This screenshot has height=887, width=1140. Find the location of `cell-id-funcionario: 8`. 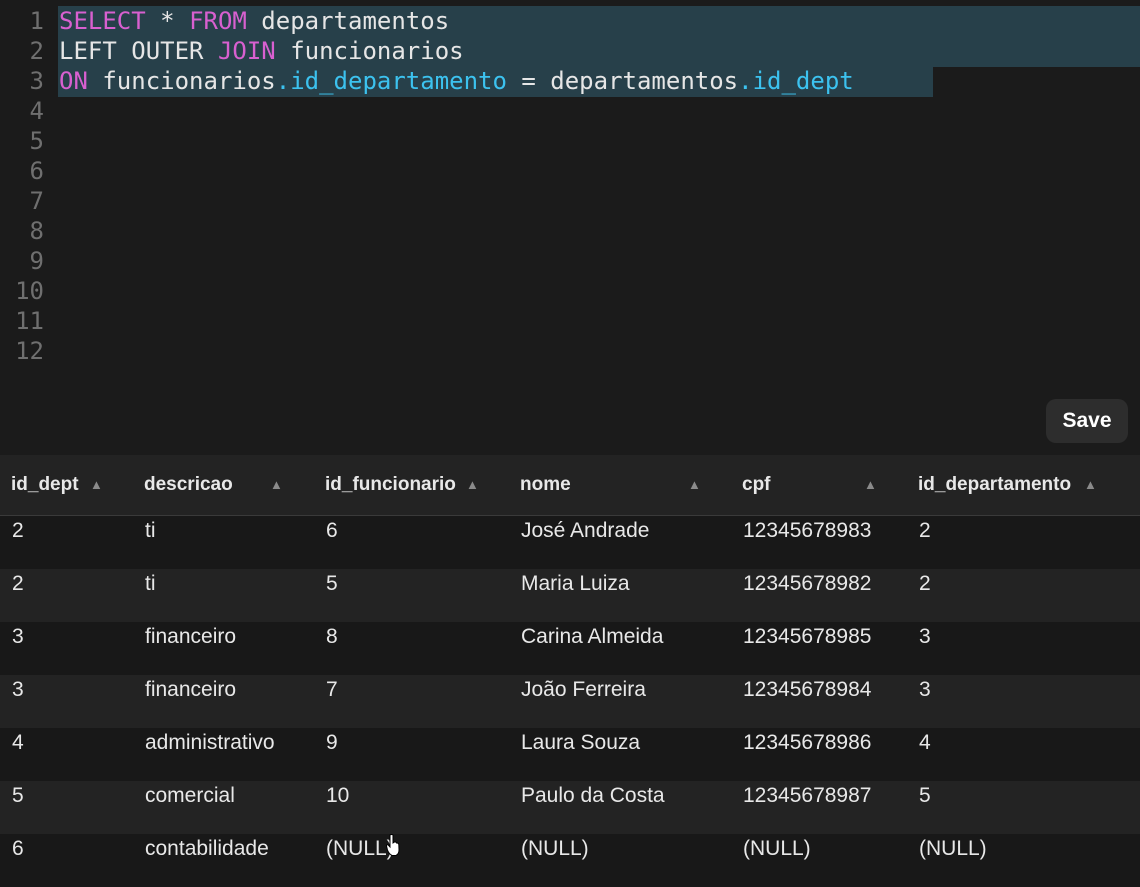

cell-id-funcionario: 8 is located at coordinates (332, 636).